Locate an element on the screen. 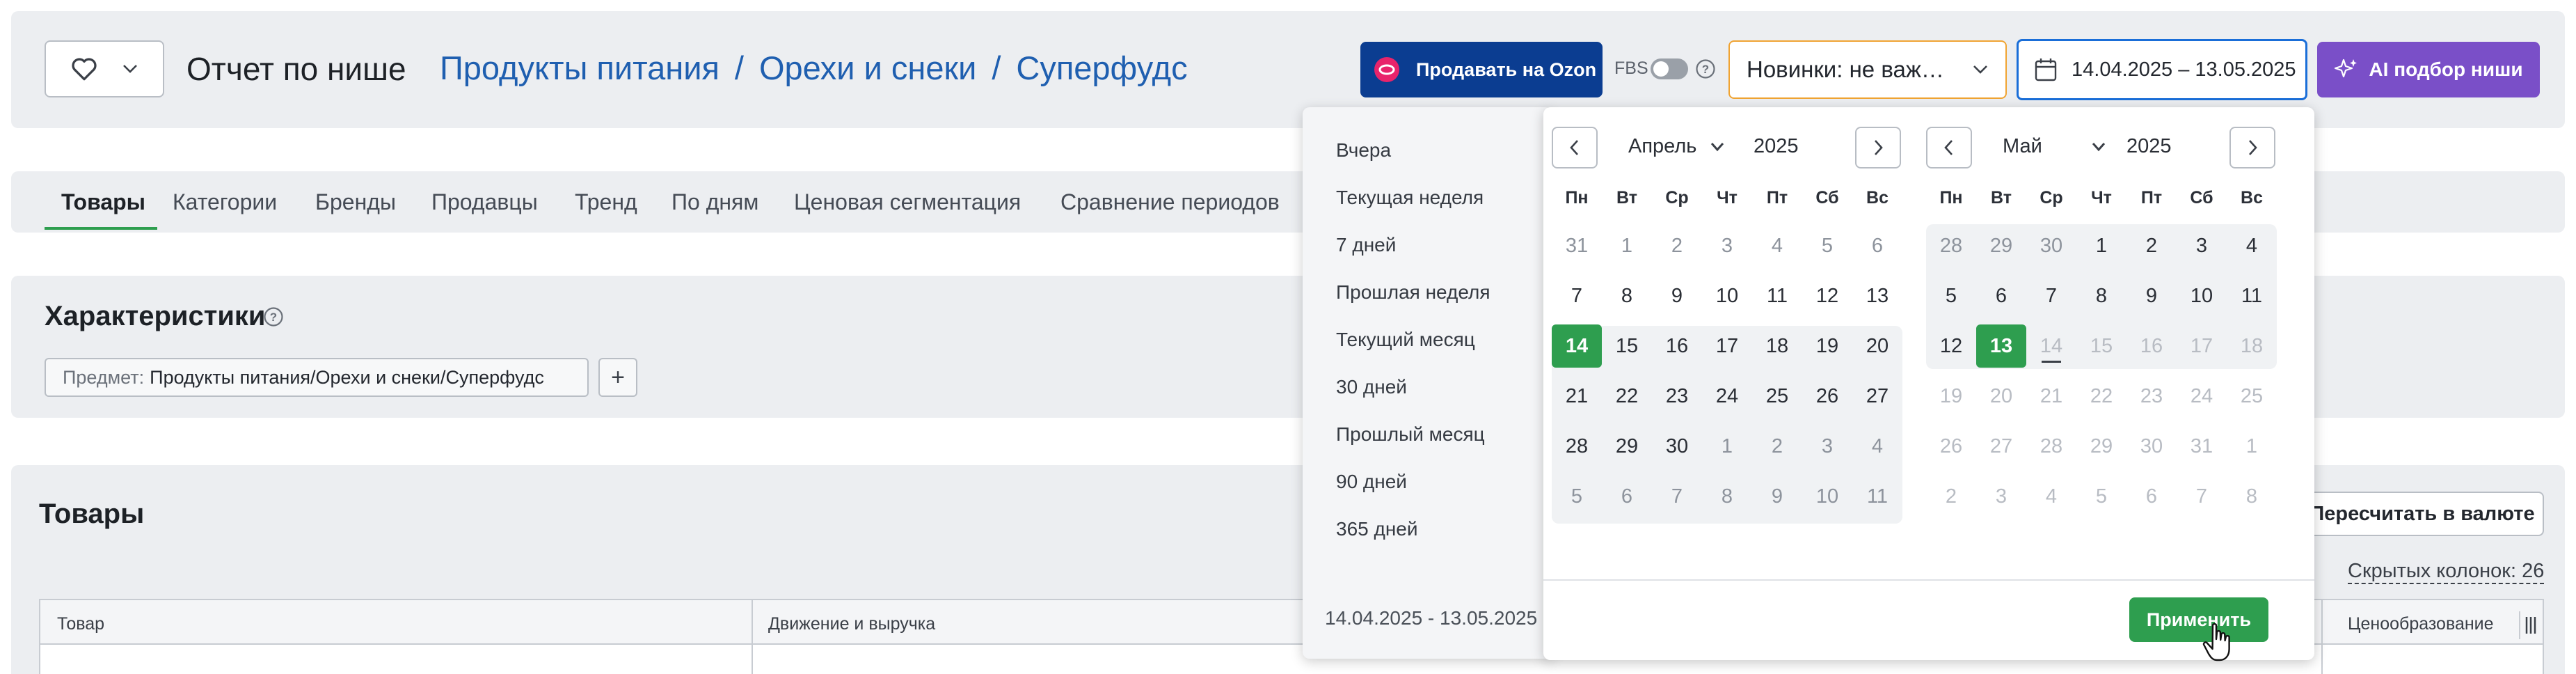  left-day-cell: 15 is located at coordinates (1627, 346).